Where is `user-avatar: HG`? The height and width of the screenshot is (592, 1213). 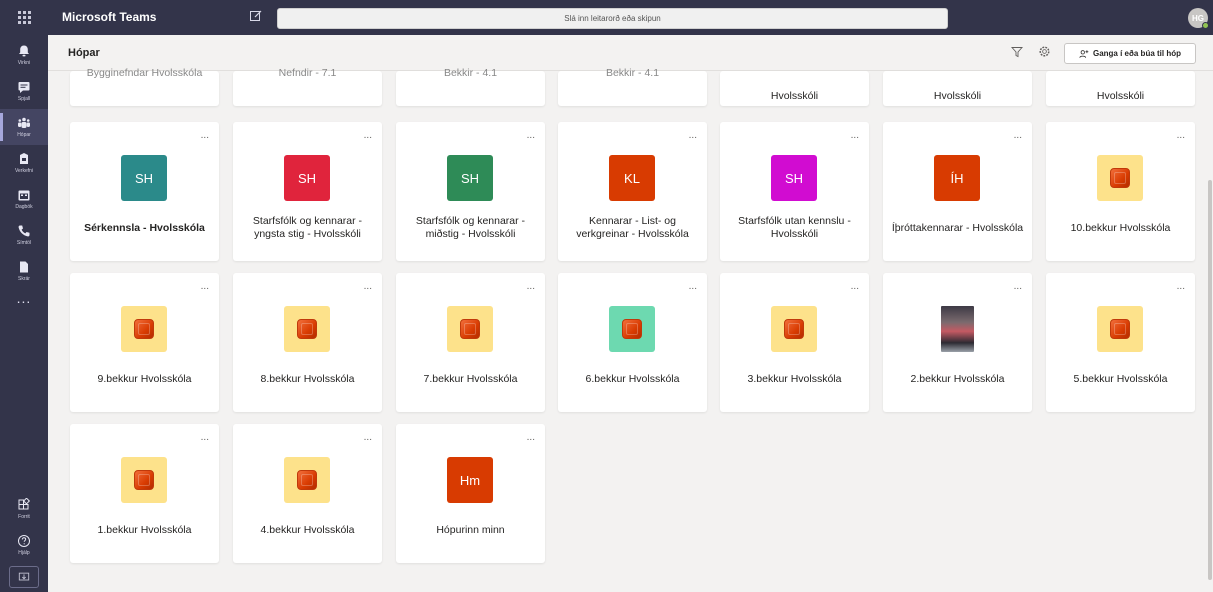 user-avatar: HG is located at coordinates (1198, 18).